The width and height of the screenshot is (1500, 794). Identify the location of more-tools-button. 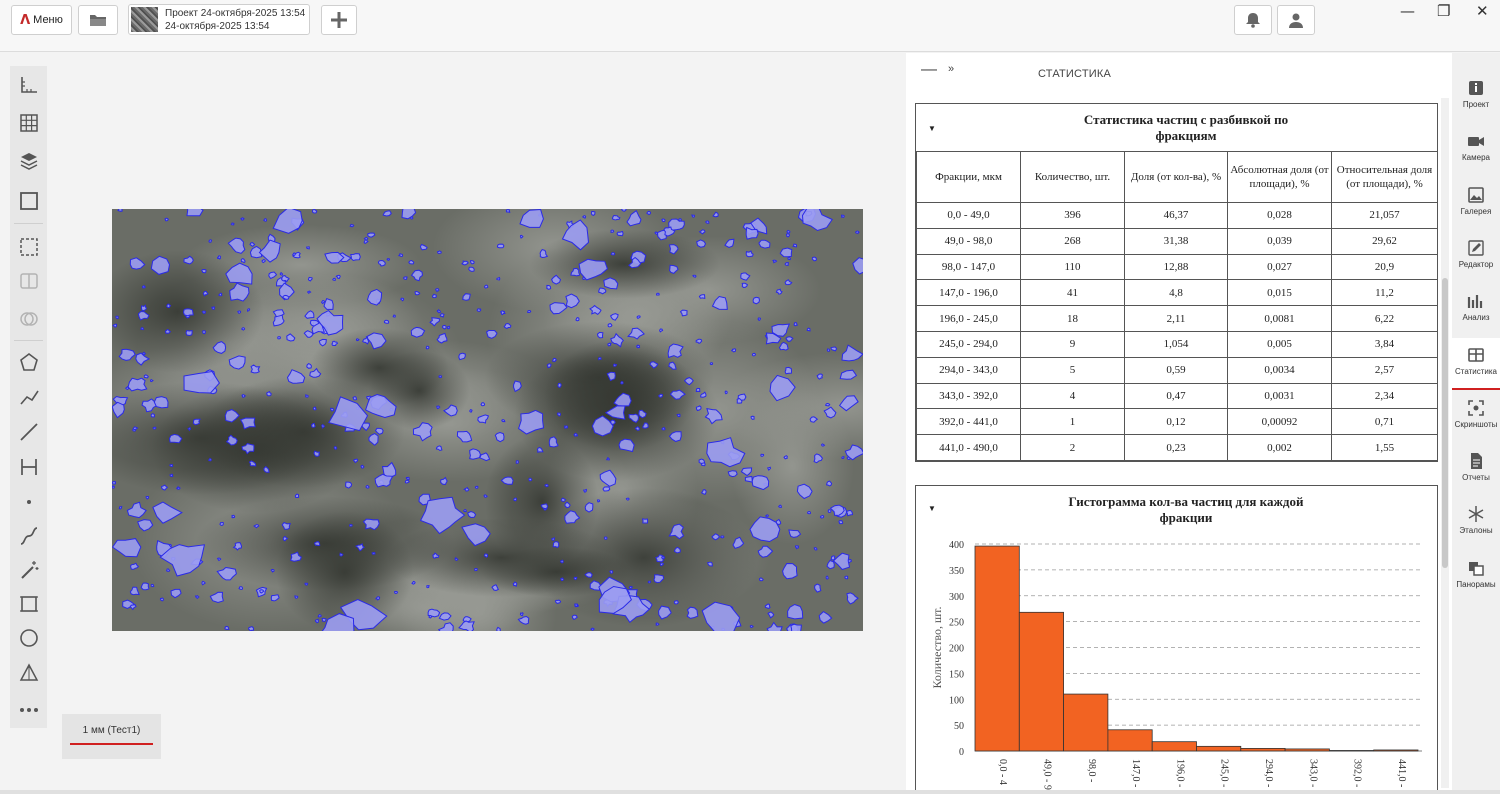
(28, 709).